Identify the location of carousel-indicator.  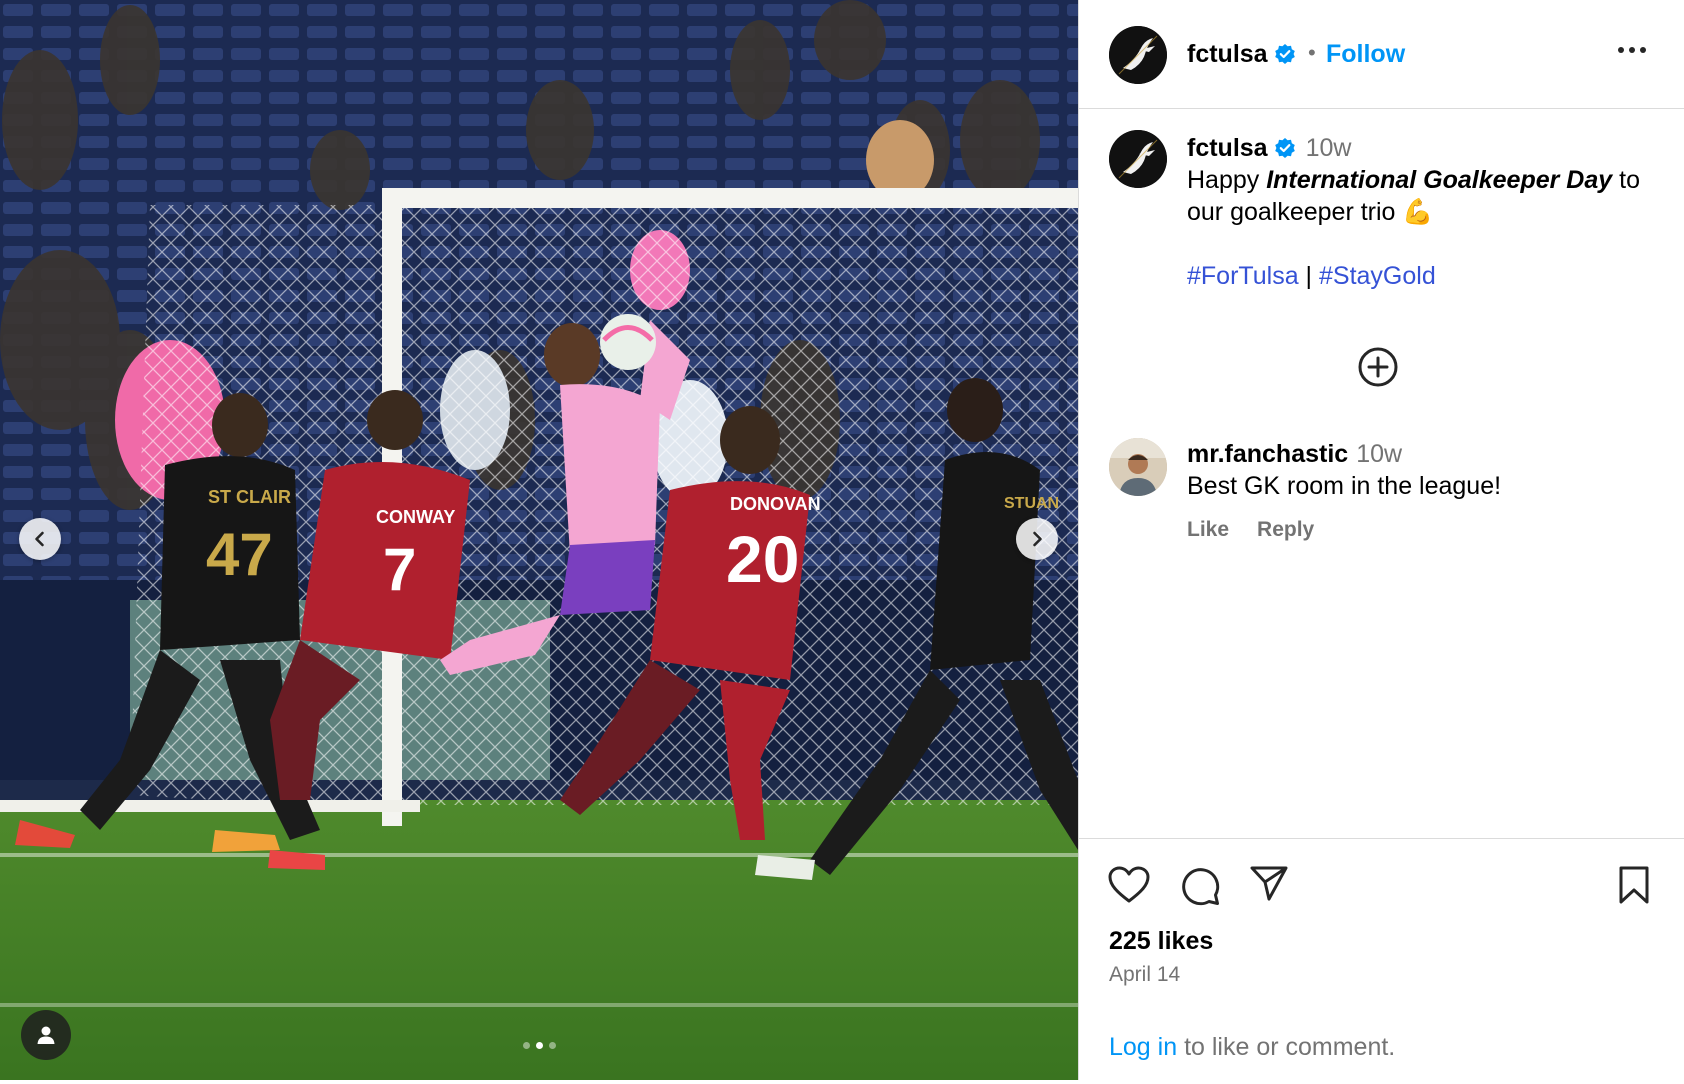
(539, 1045).